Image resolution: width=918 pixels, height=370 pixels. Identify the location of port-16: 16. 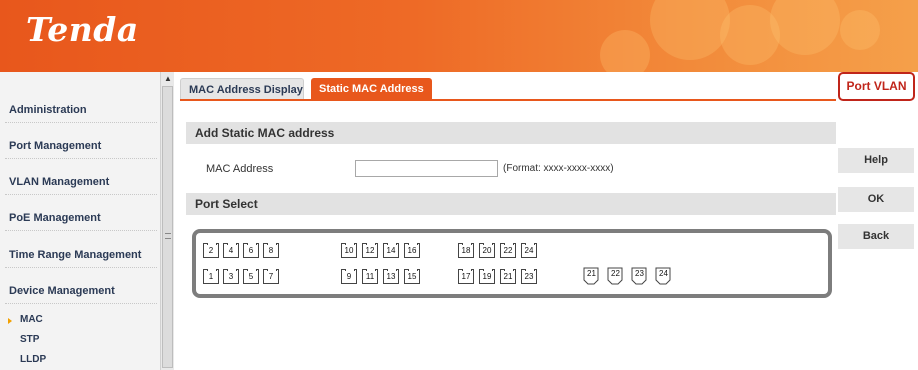
(412, 250).